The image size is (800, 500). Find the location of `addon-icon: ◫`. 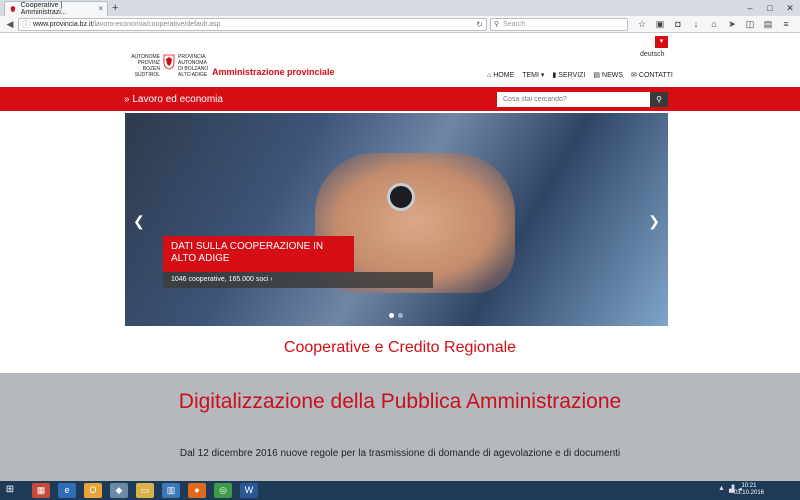

addon-icon: ◫ is located at coordinates (750, 24).